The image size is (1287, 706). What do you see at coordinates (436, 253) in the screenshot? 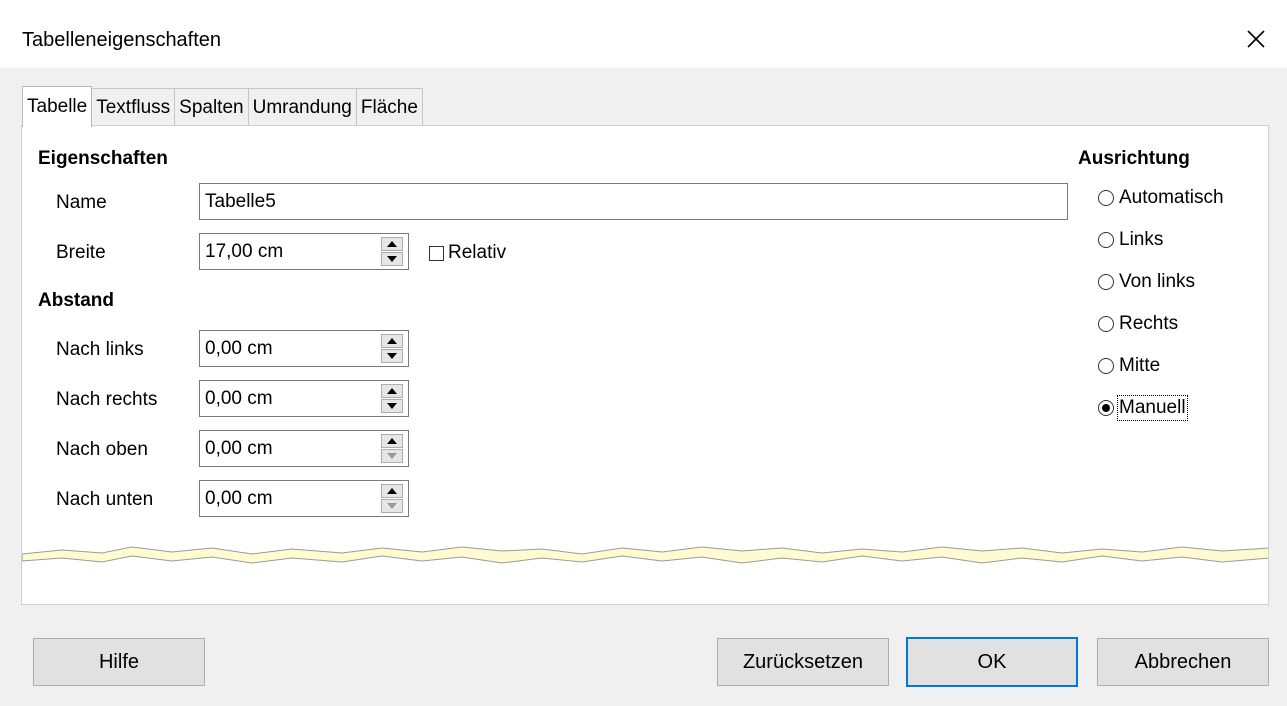
I see `relative-checkbox` at bounding box center [436, 253].